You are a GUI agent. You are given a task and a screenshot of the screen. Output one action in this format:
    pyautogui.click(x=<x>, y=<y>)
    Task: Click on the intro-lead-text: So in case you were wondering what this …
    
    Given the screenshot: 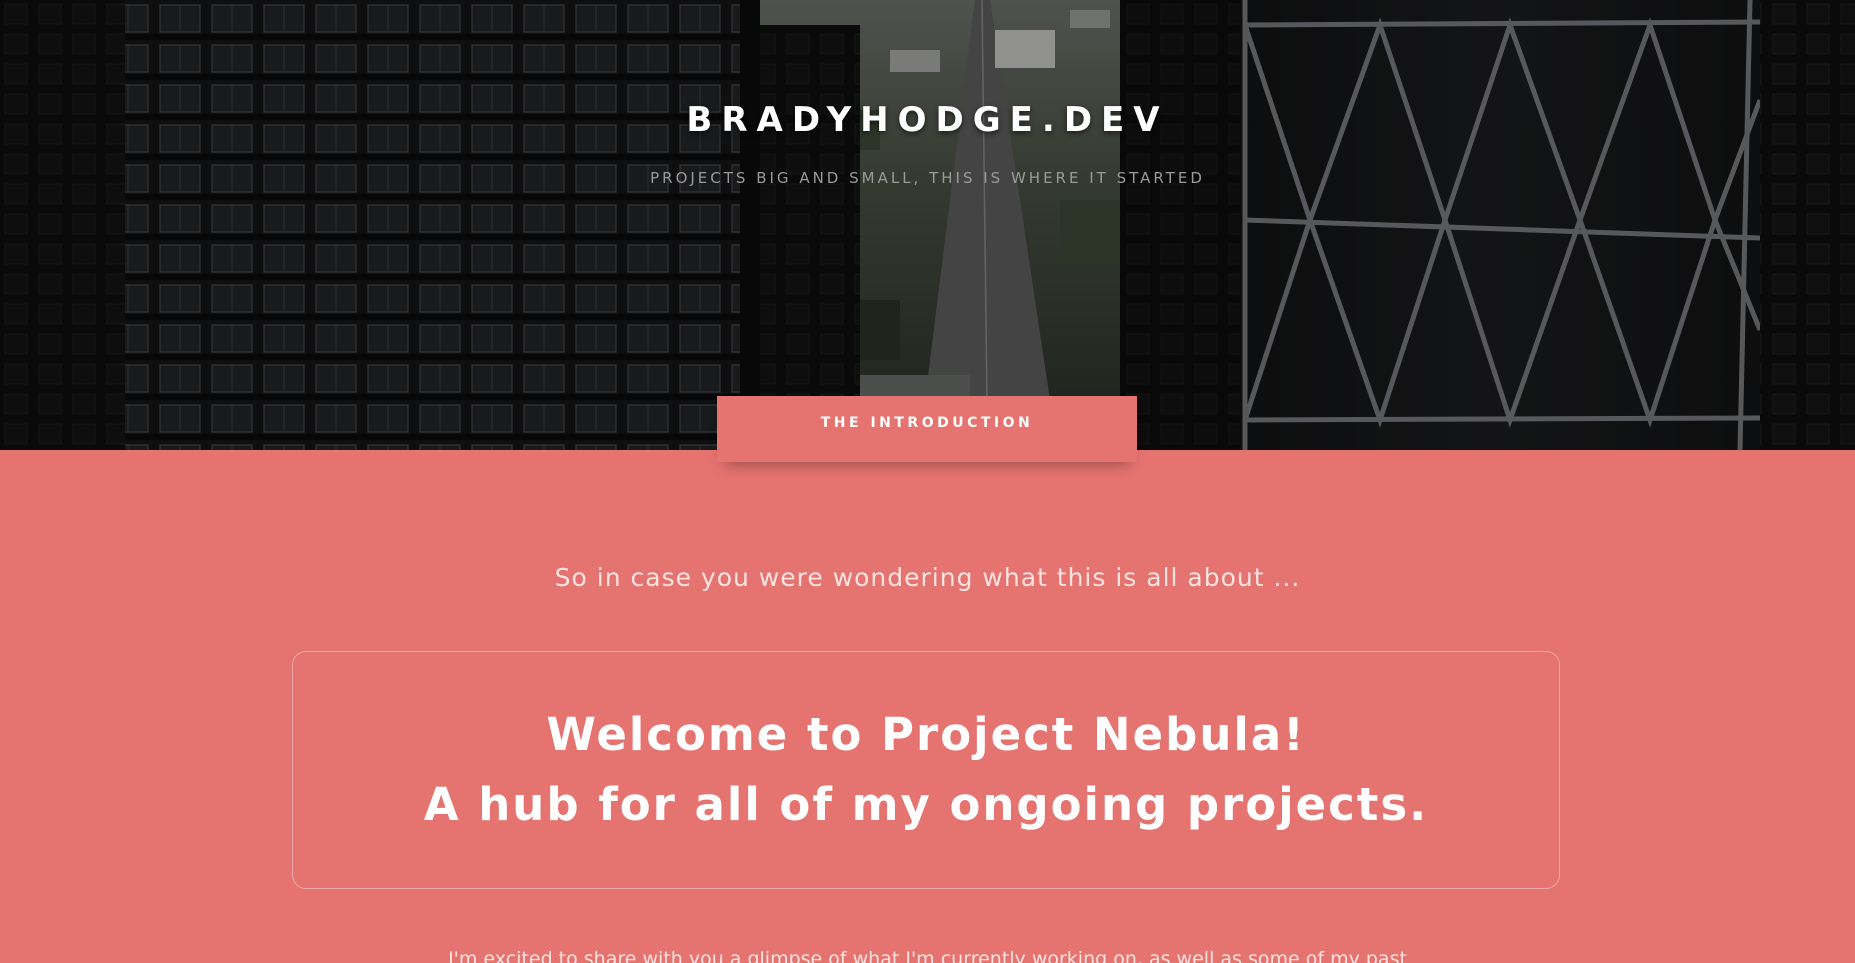 What is the action you would take?
    pyautogui.click(x=927, y=577)
    